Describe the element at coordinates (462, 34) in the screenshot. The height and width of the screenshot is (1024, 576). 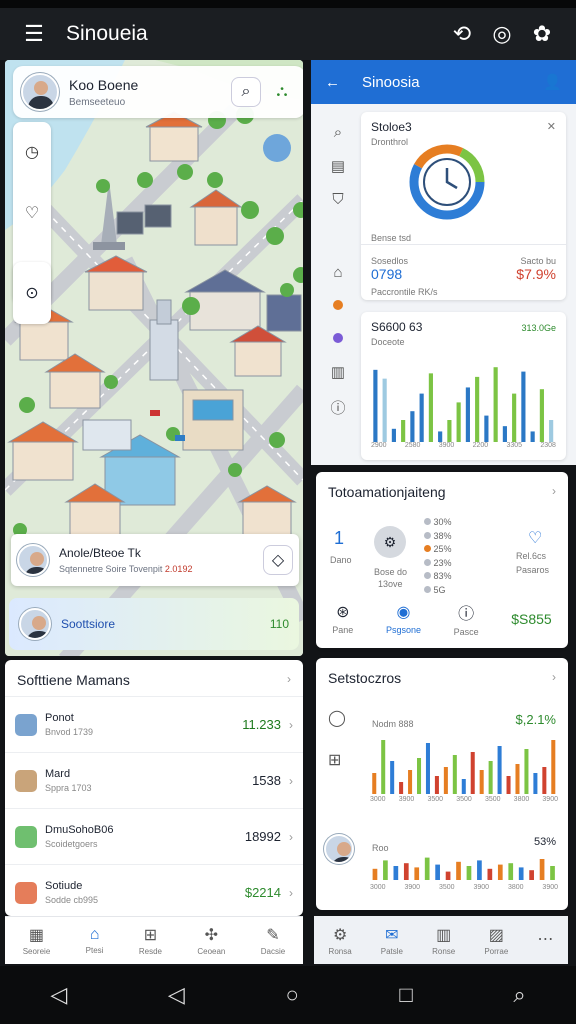
I see `share-icon: ⟲` at that location.